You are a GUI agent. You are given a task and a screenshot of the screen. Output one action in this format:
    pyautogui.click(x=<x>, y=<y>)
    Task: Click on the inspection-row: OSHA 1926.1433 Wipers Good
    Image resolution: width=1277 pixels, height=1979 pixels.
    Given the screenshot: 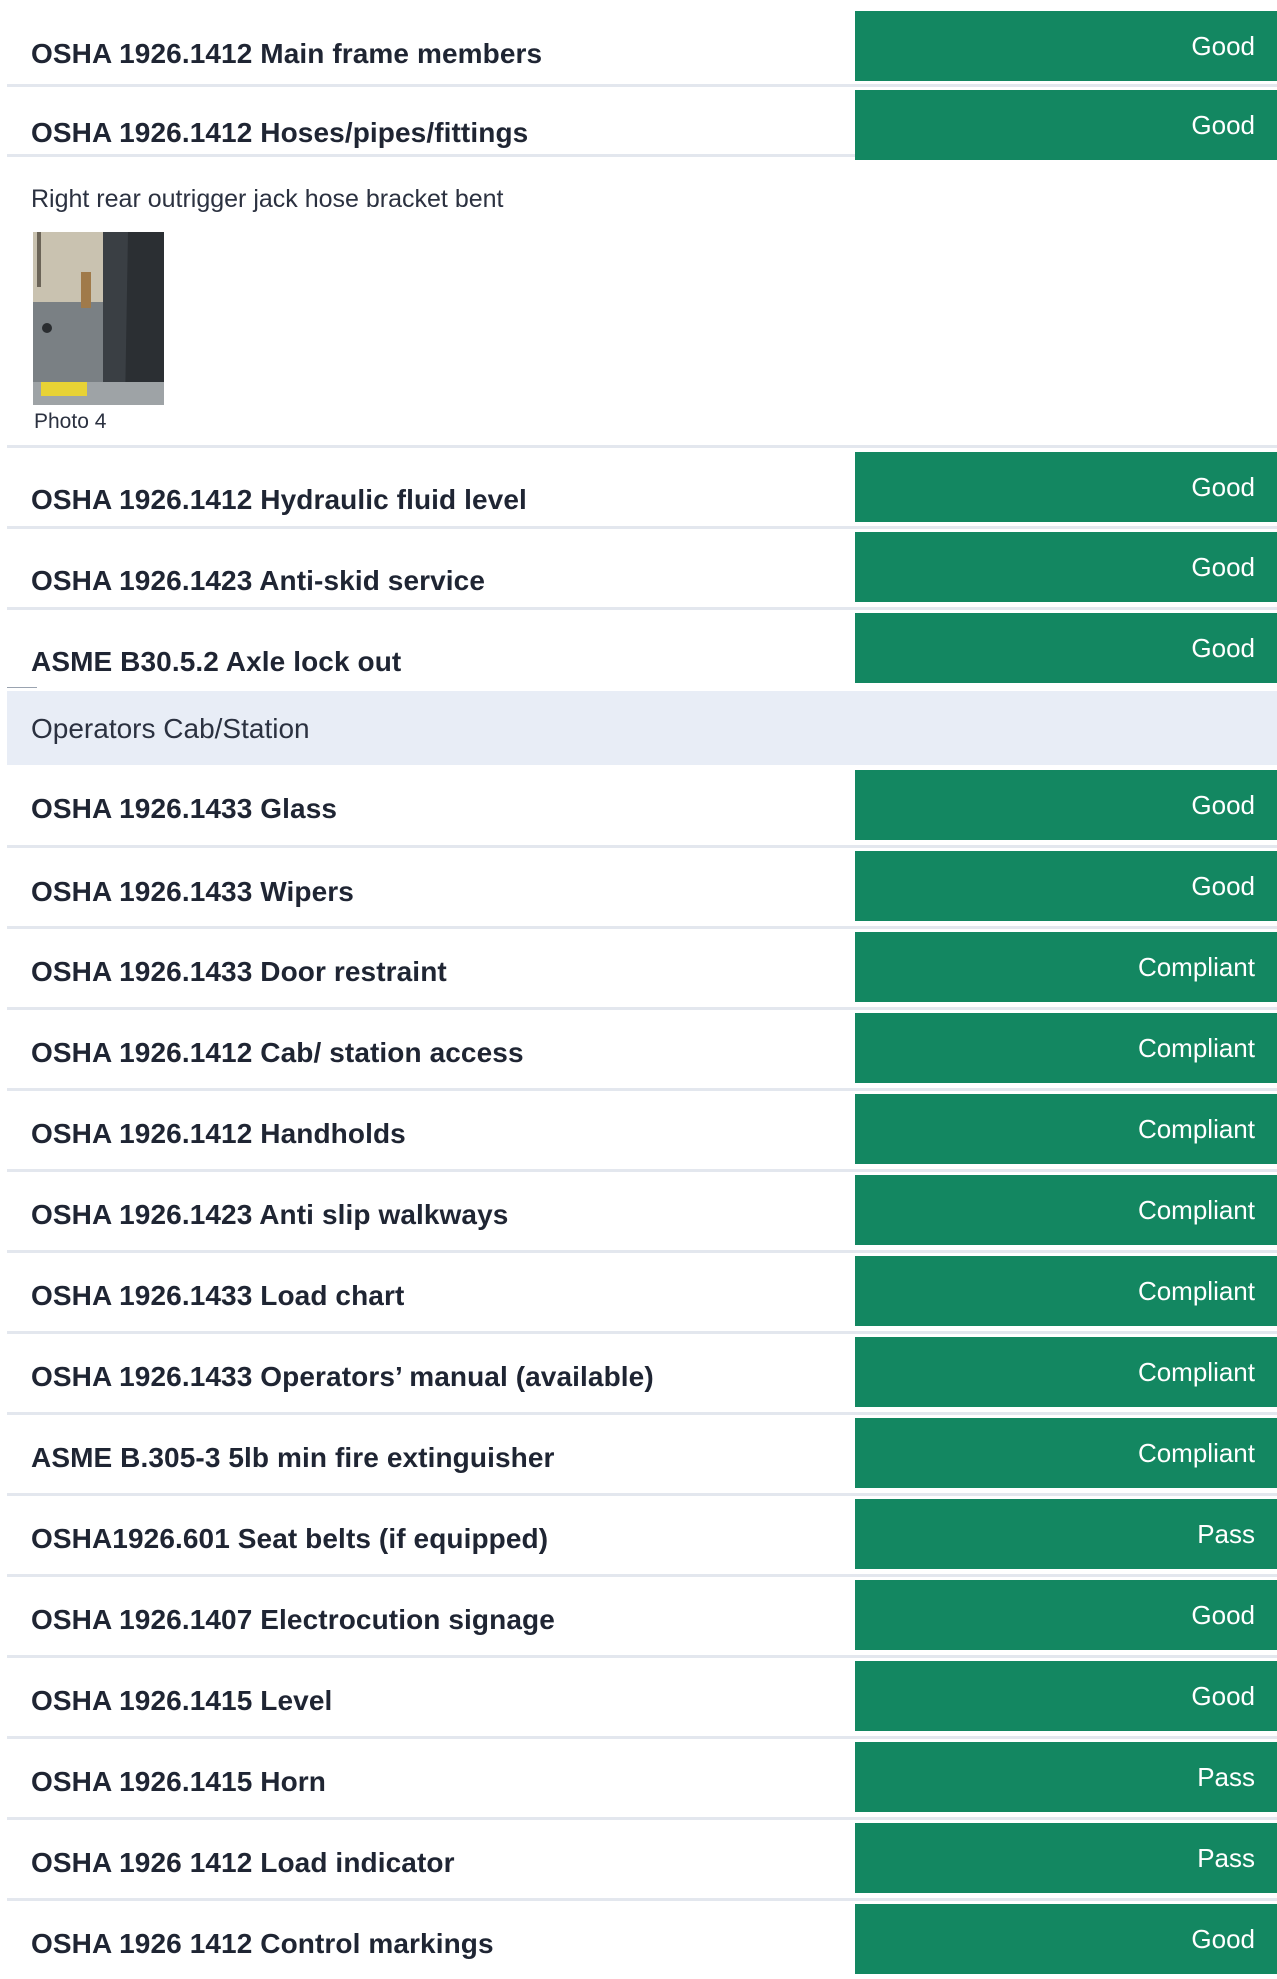 What is the action you would take?
    pyautogui.click(x=642, y=888)
    